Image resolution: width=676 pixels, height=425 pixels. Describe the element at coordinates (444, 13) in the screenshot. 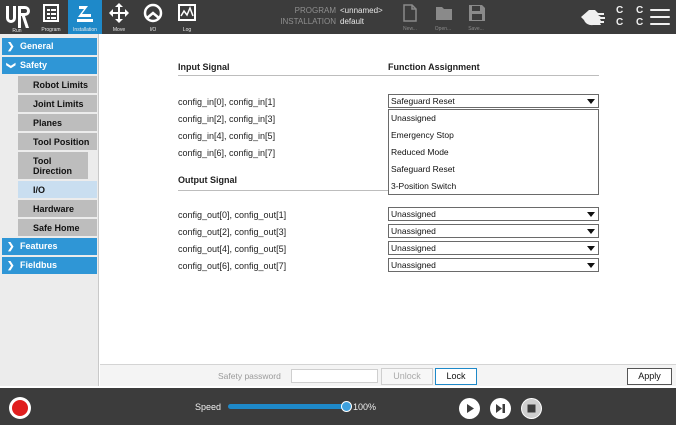

I see `open-folder-icon` at that location.